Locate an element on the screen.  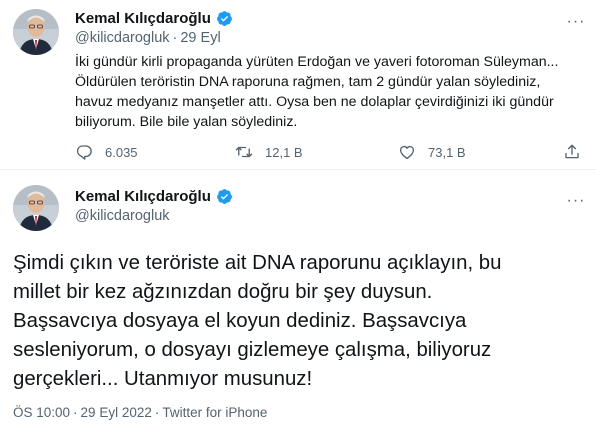
tweet-date: 29 Eyl is located at coordinates (200, 38).